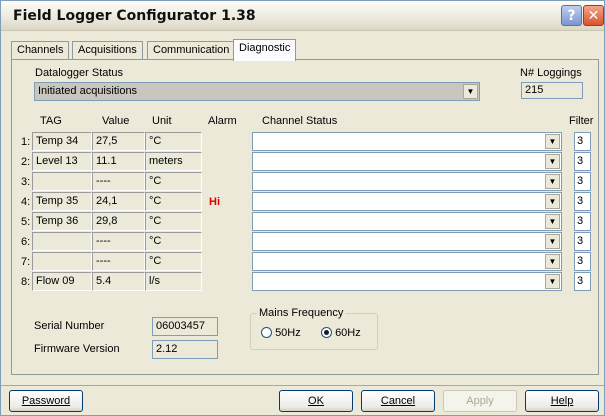 This screenshot has width=605, height=416. I want to click on header-value: Value, so click(116, 121).